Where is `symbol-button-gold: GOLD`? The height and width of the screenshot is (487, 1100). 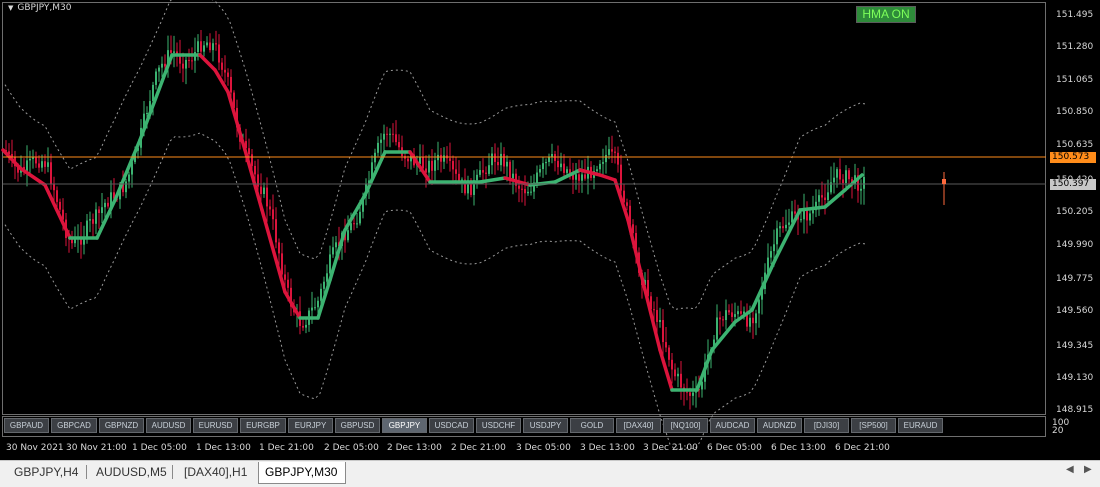 symbol-button-gold: GOLD is located at coordinates (592, 425).